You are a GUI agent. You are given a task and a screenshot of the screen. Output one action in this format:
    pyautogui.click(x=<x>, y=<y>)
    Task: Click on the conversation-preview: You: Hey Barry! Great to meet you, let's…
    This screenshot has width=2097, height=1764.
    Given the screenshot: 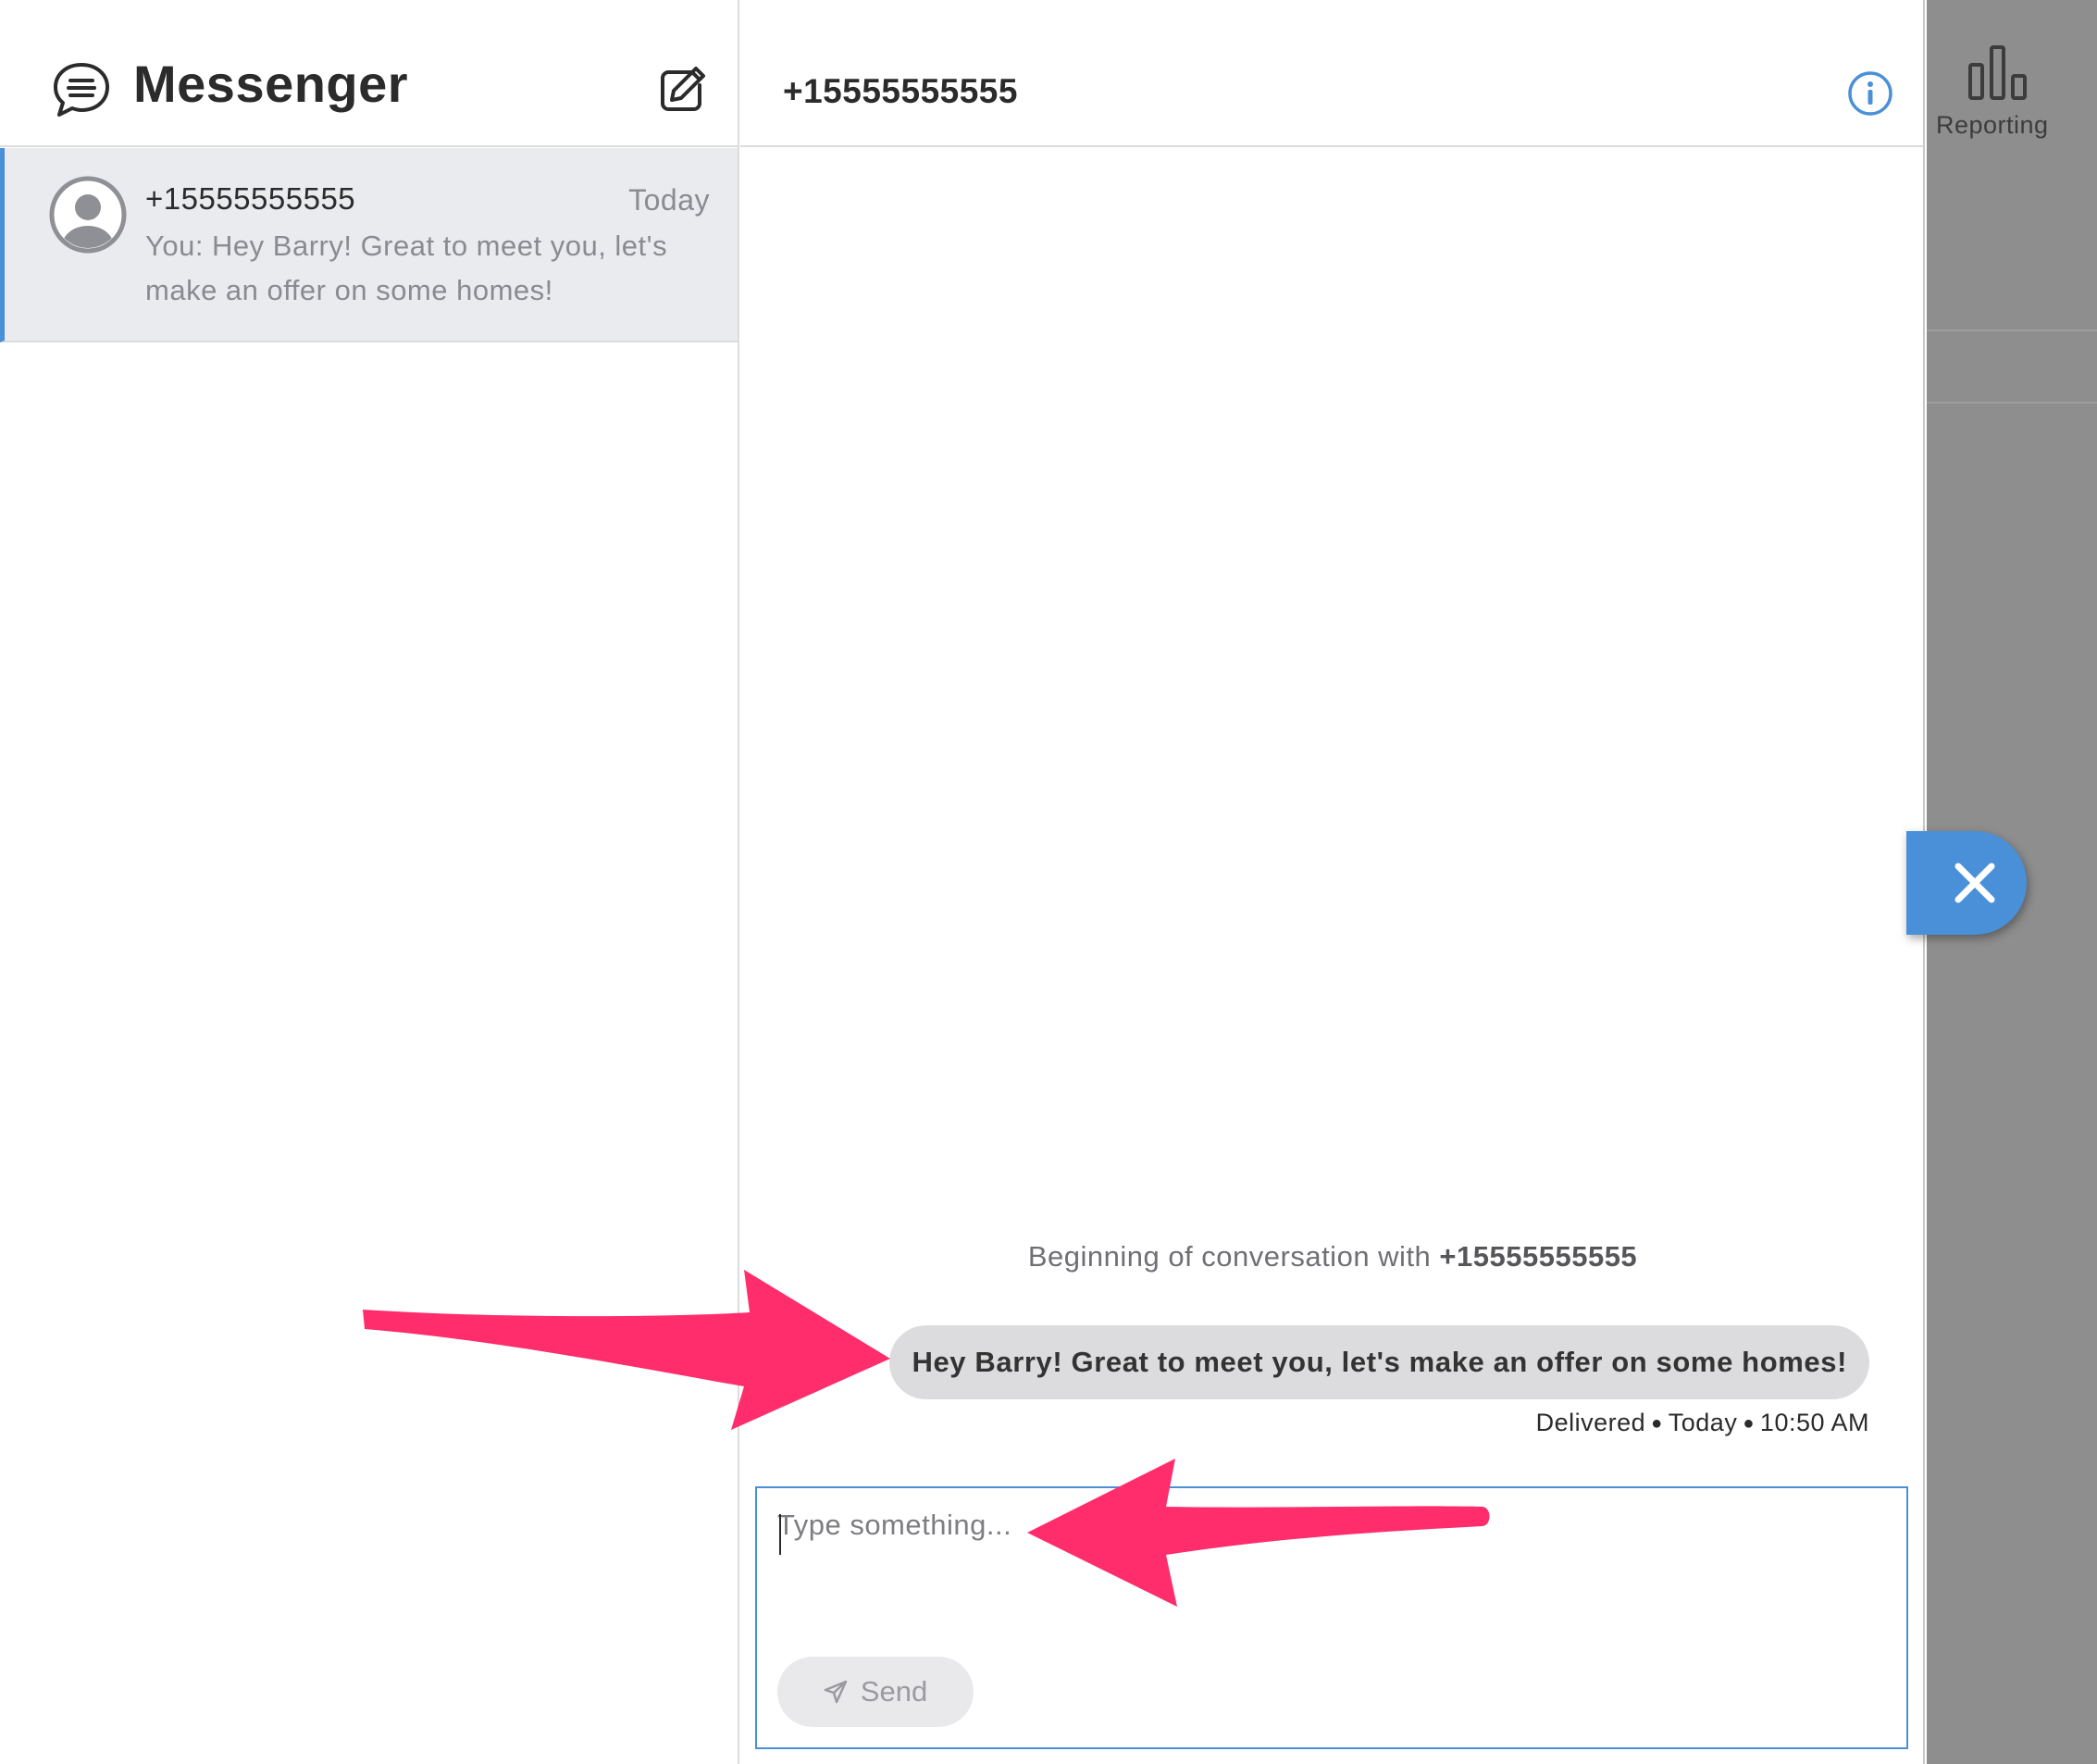 What is the action you would take?
    pyautogui.click(x=406, y=268)
    